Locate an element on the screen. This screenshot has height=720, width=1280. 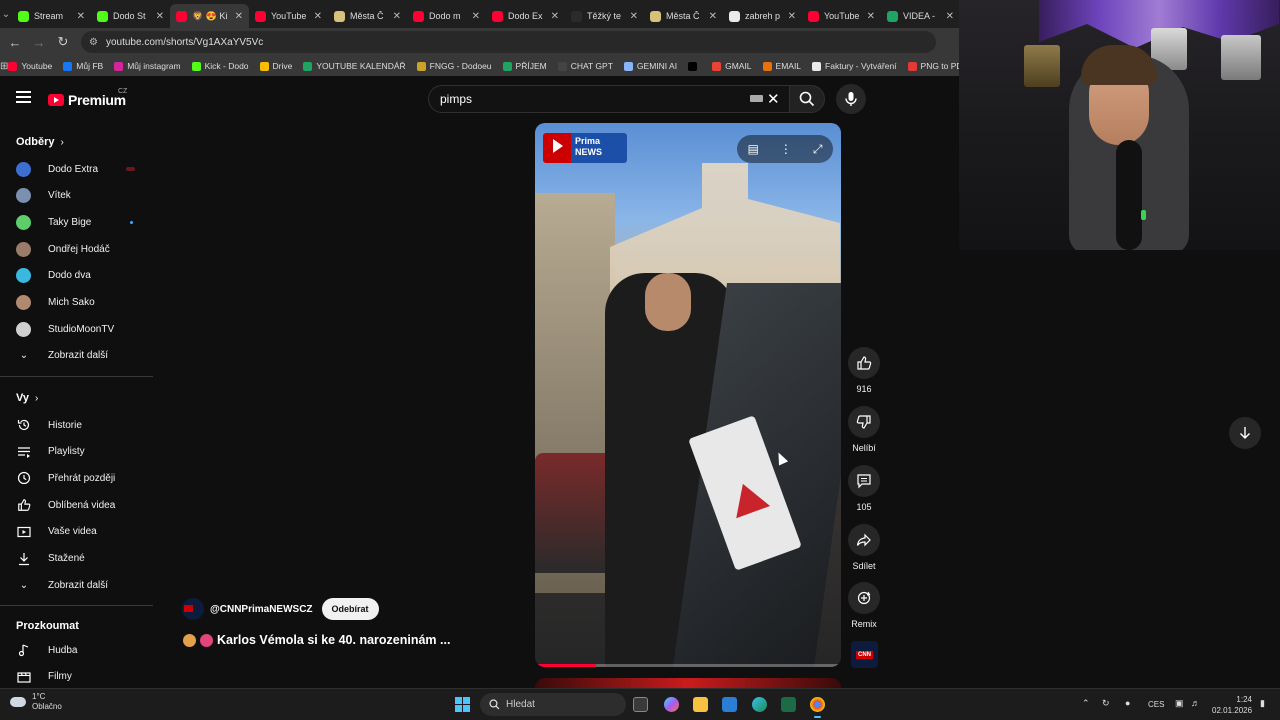
bookmark: PŘÍJEM is located at coordinates (524, 66).